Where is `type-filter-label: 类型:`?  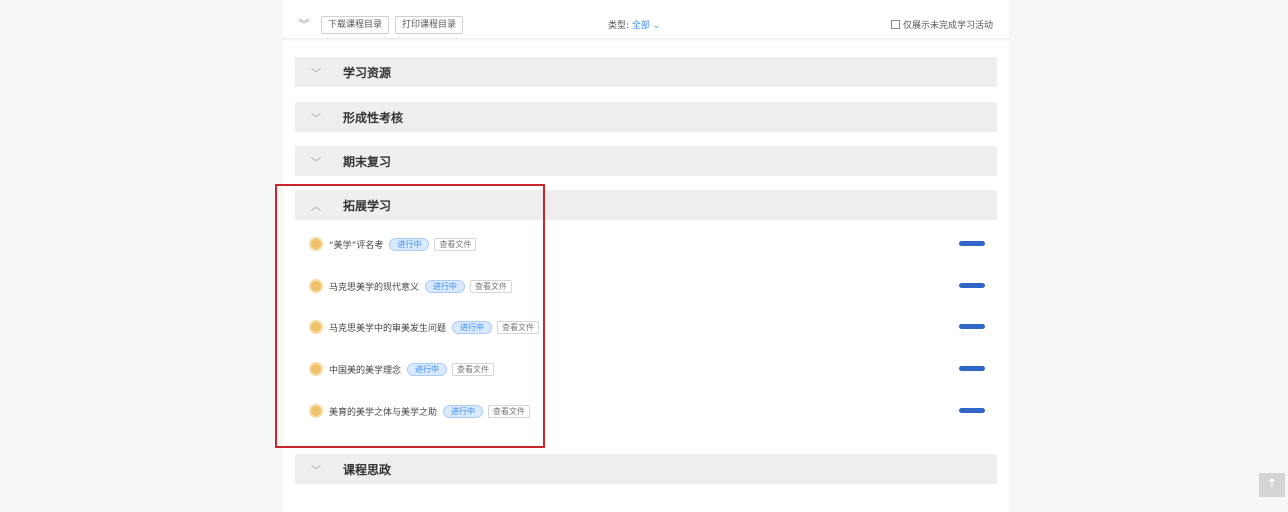
type-filter-label: 类型: is located at coordinates (619, 26).